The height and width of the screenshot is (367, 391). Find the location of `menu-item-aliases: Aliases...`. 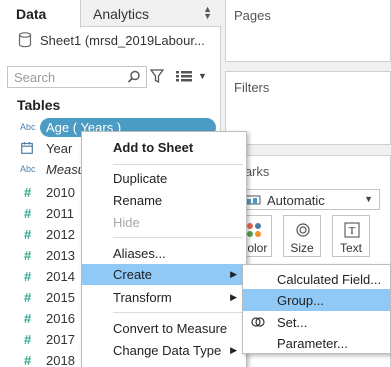

menu-item-aliases: Aliases... is located at coordinates (164, 253).